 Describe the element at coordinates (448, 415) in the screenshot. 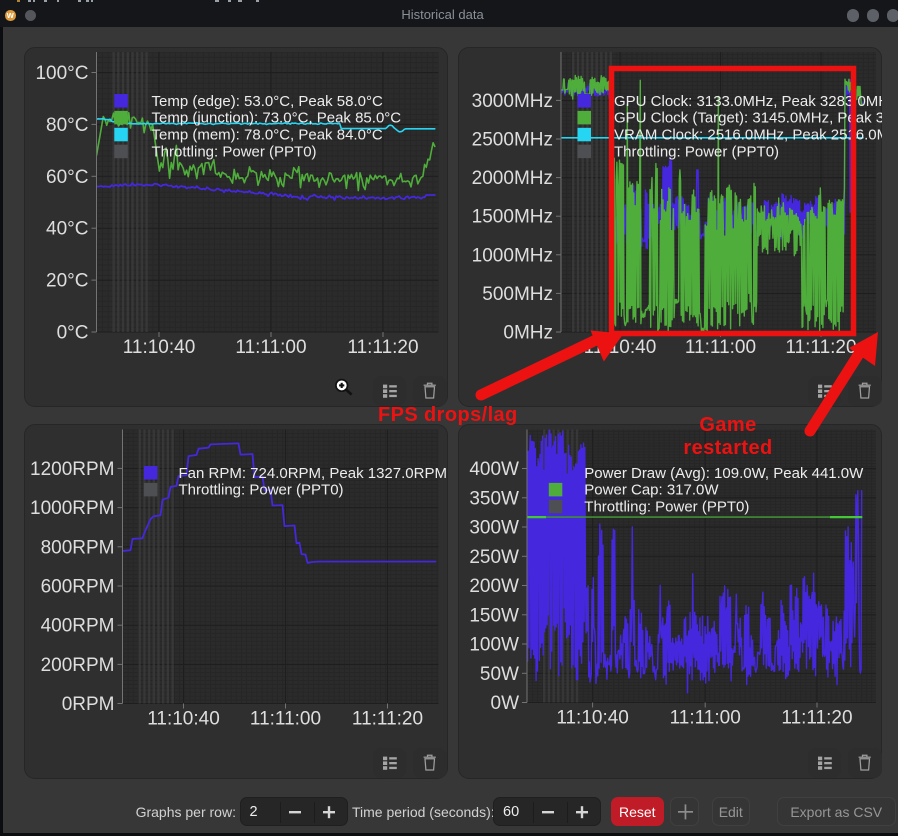

I see `svg-text: FPS drops/lag` at that location.